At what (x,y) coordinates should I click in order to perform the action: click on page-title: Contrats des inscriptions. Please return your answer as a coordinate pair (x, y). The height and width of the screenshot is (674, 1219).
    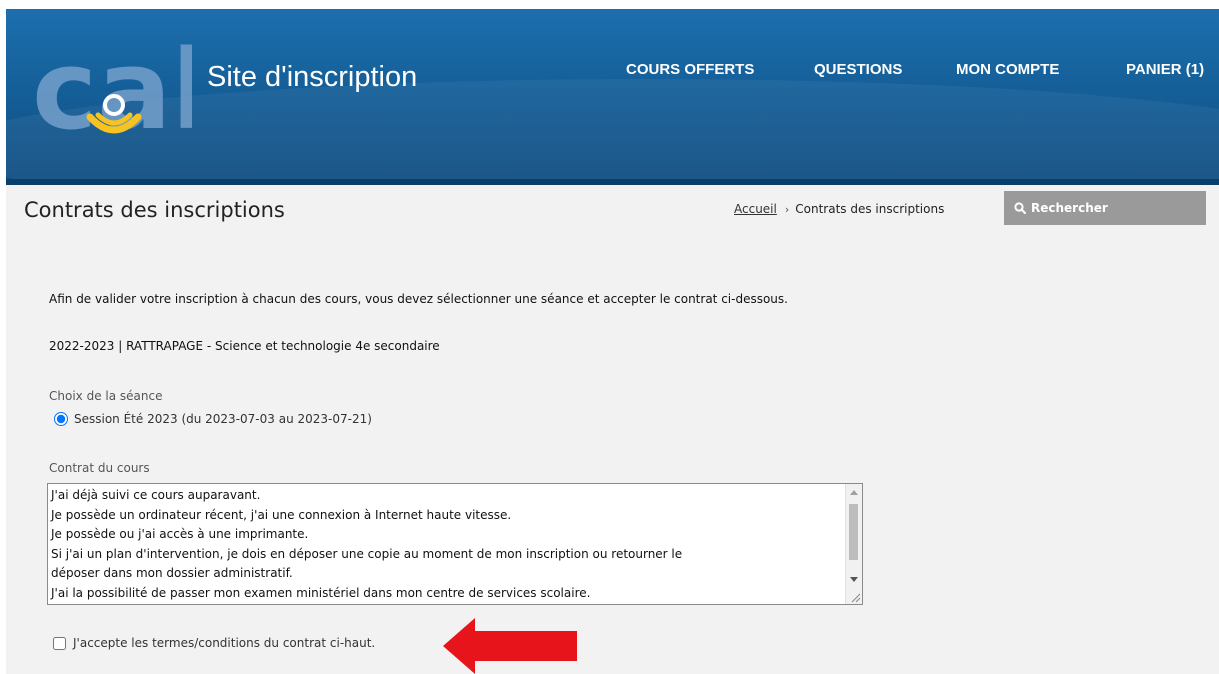
    Looking at the image, I should click on (154, 210).